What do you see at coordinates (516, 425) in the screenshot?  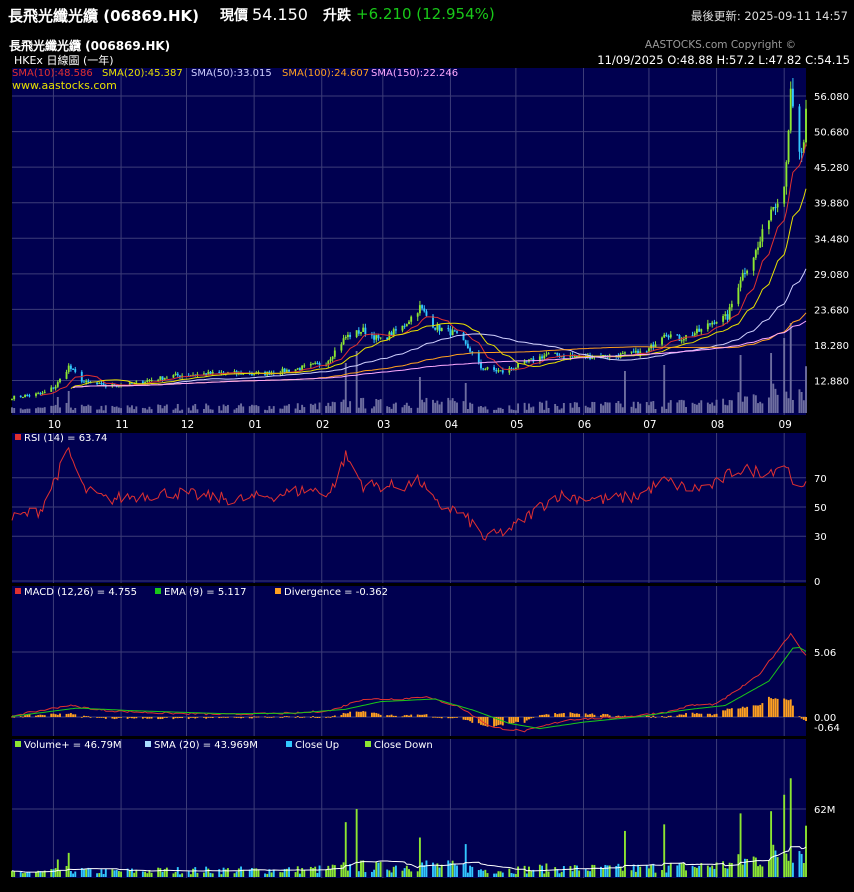 I see `month-tick: 05` at bounding box center [516, 425].